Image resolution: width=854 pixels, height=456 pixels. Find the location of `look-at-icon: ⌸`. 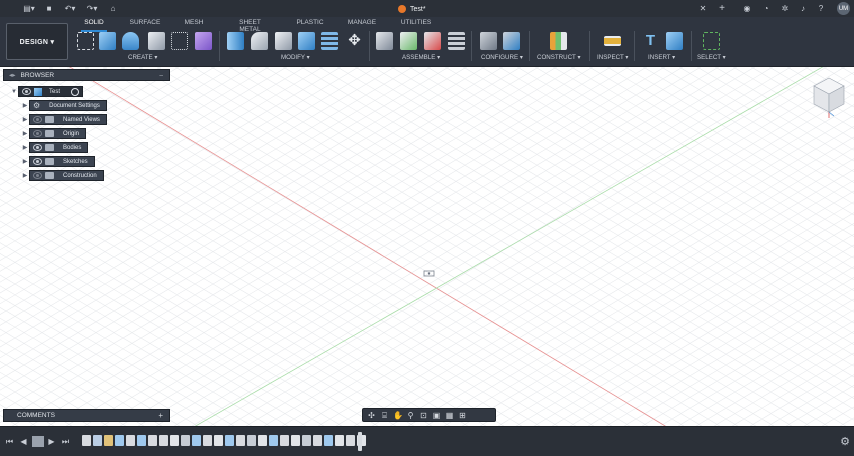

look-at-icon: ⌸ is located at coordinates (384, 415).